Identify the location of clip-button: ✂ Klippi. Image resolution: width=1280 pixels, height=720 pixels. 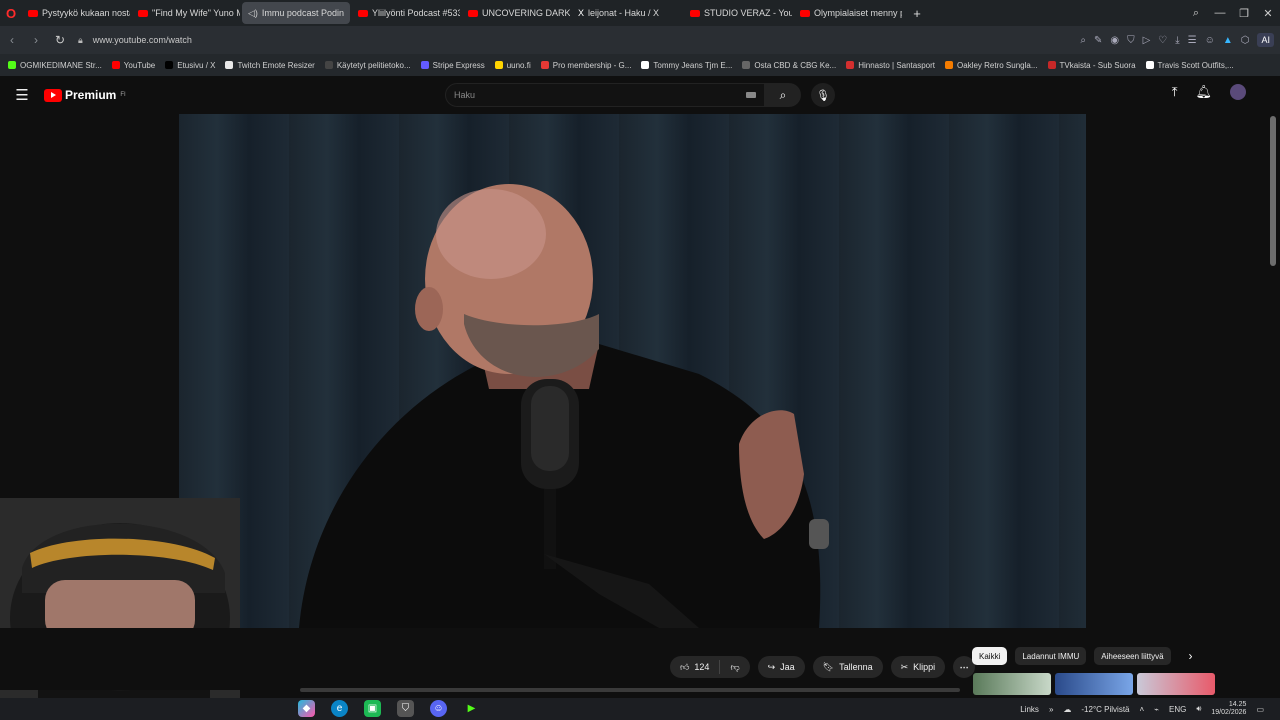
(918, 667).